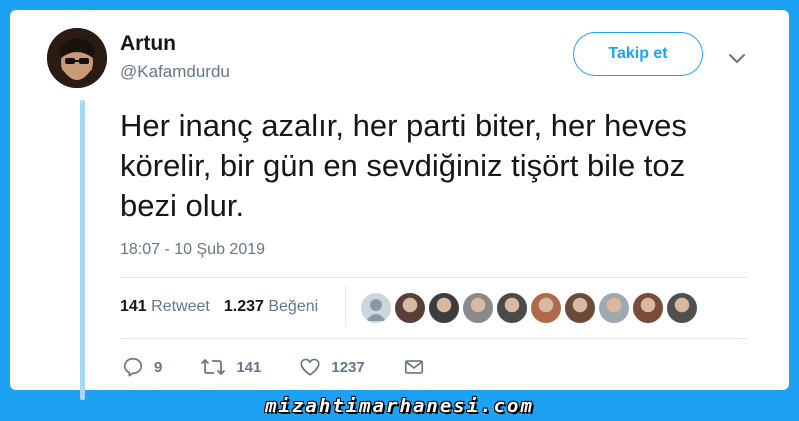 The image size is (799, 421). What do you see at coordinates (293, 306) in the screenshot?
I see `like-stat-label: Beğeni` at bounding box center [293, 306].